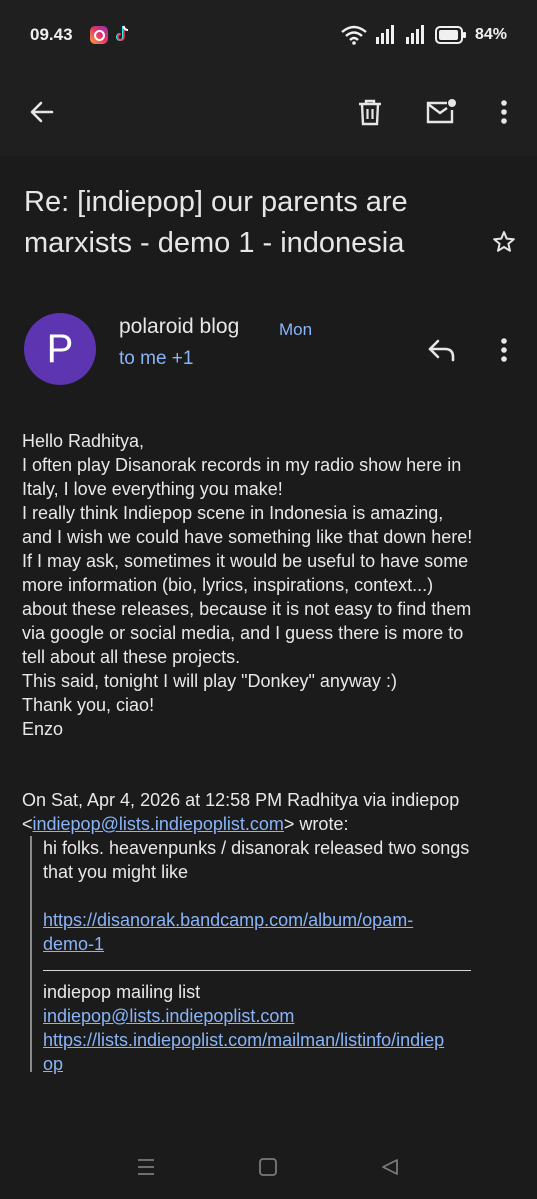 Image resolution: width=537 pixels, height=1199 pixels. I want to click on more-vert-icon, so click(504, 112).